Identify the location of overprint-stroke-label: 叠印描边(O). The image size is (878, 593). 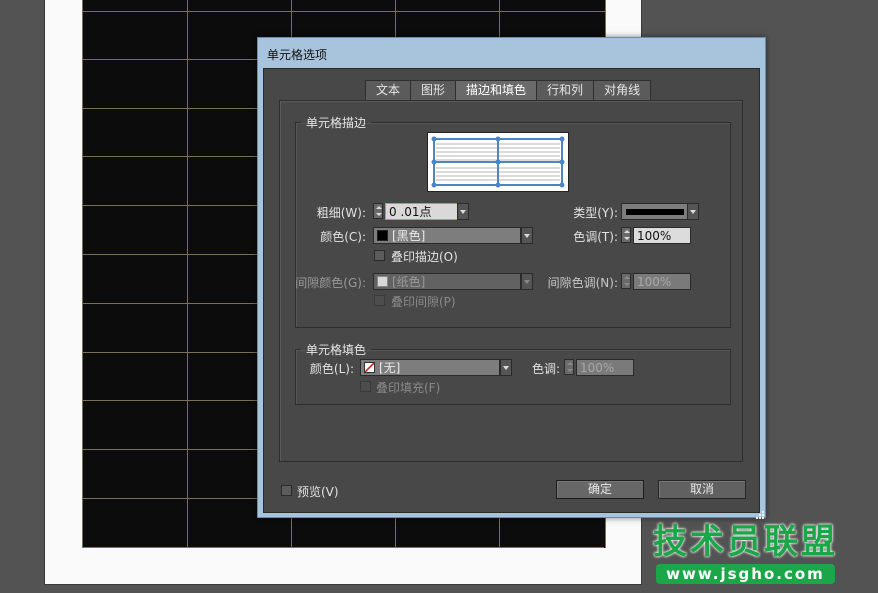
(424, 257).